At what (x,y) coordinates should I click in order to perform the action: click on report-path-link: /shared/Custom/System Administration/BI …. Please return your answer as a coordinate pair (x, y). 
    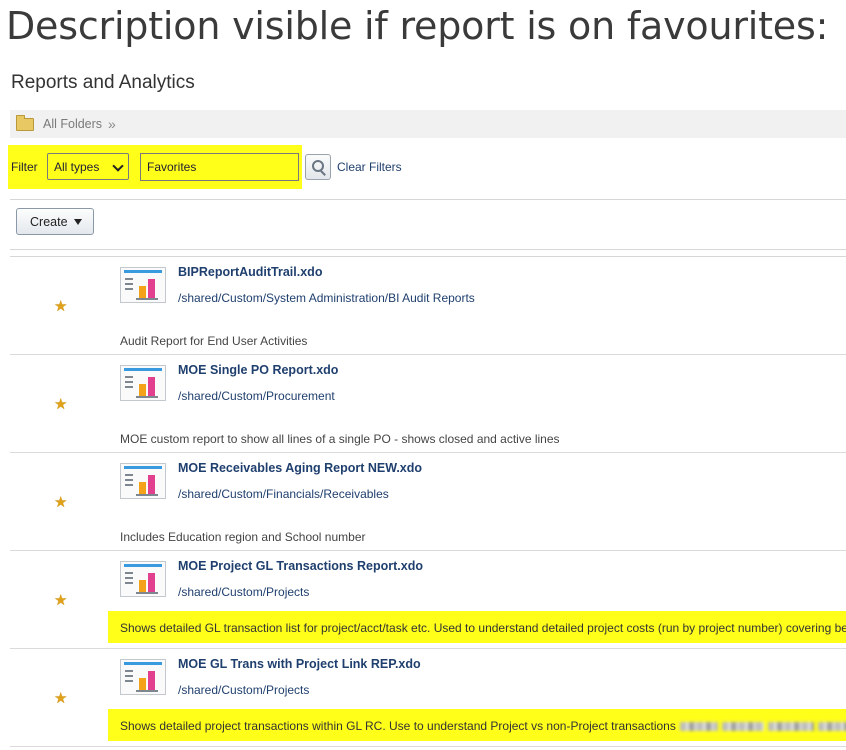
    Looking at the image, I should click on (326, 298).